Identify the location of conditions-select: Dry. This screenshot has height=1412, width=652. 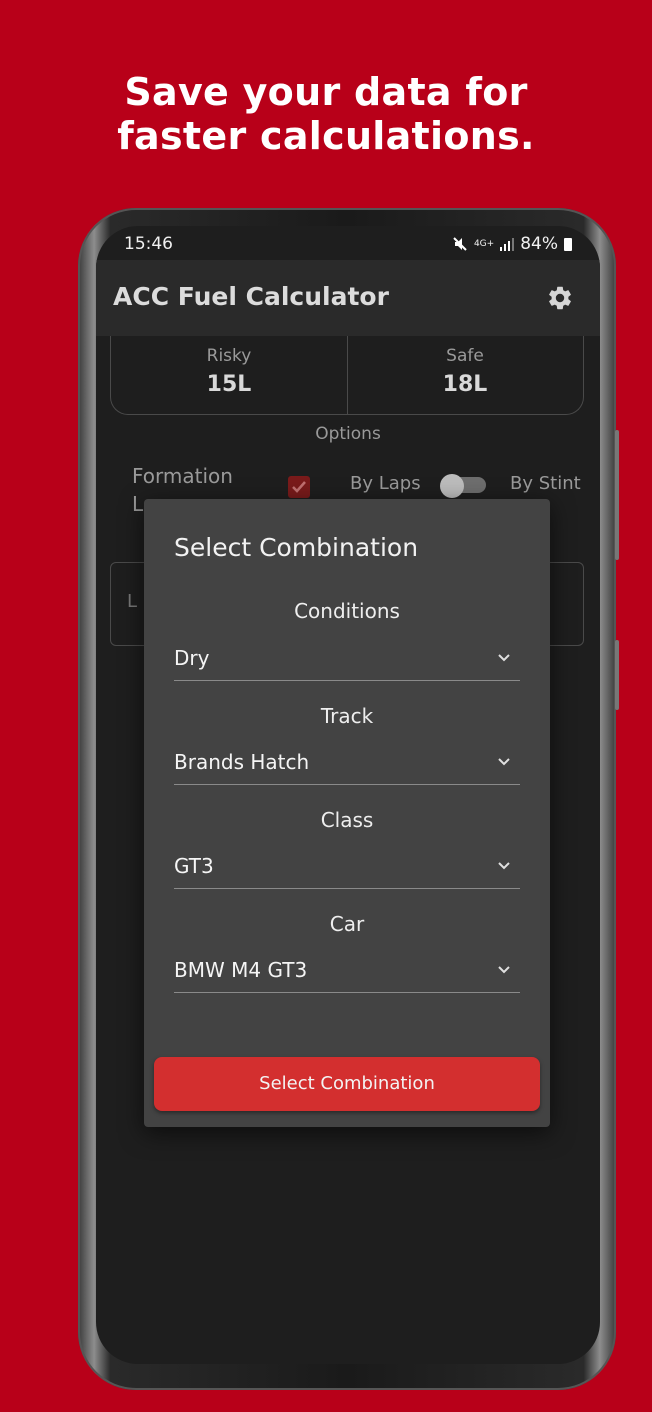
(347, 660).